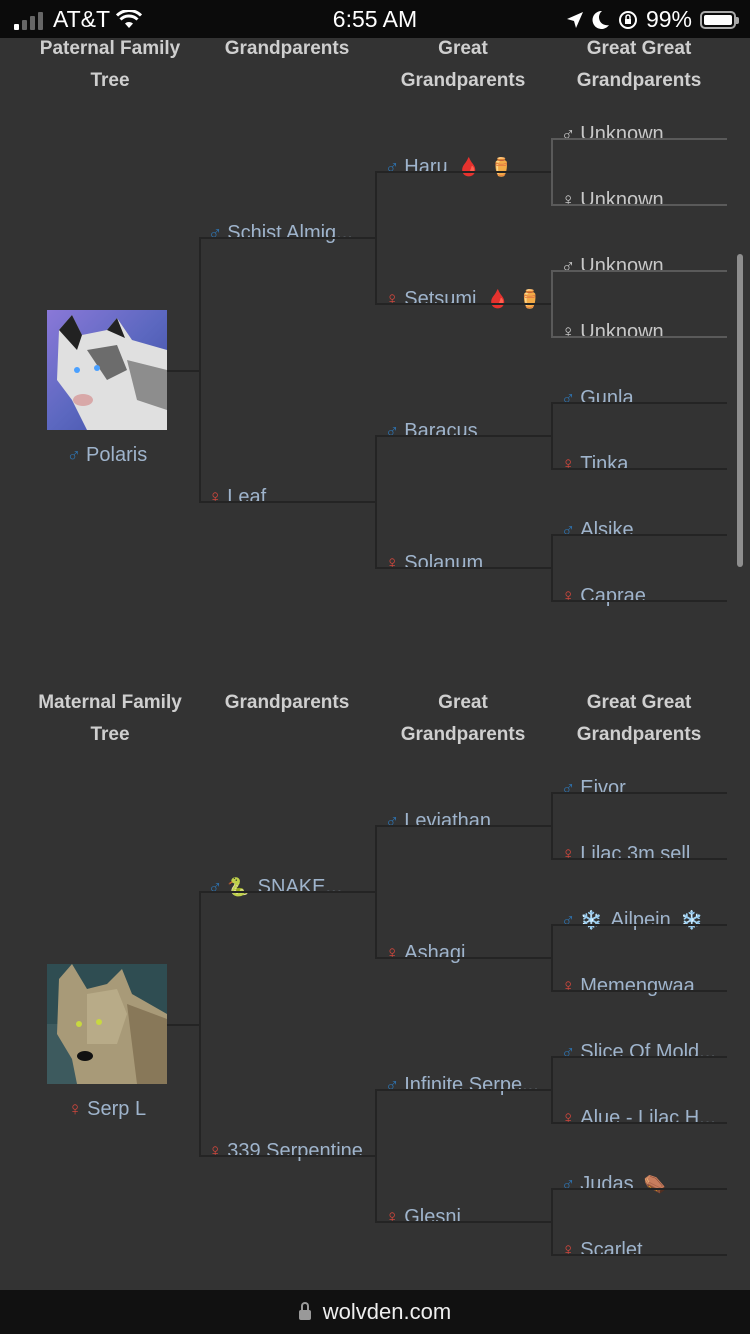 The height and width of the screenshot is (1334, 750). Describe the element at coordinates (607, 1184) in the screenshot. I see `wolf-name: Judas` at that location.